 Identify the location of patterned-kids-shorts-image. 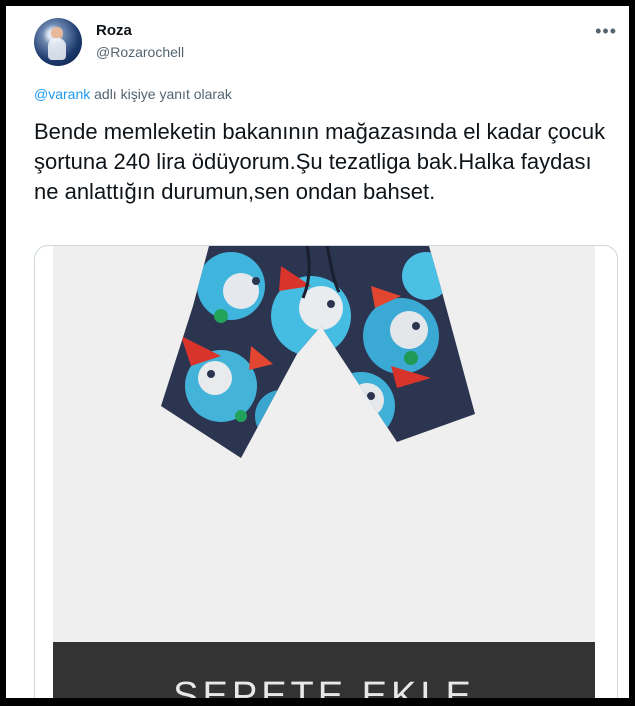
(318, 352).